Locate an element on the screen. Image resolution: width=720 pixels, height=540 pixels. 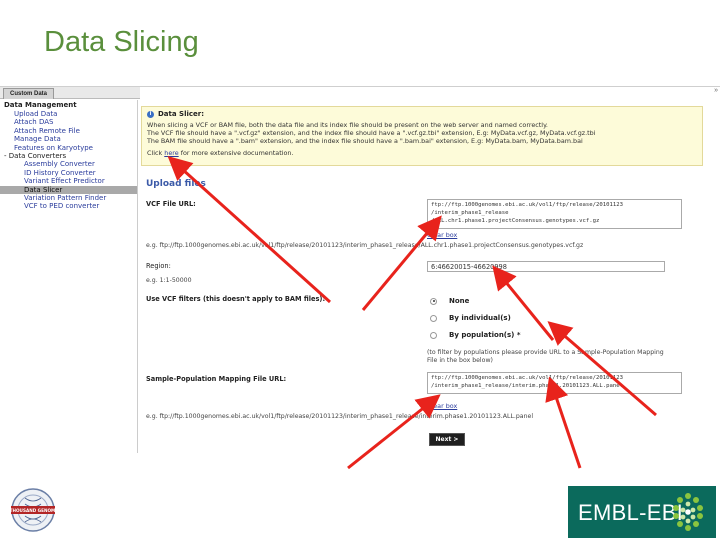
upload-files-heading: Upload files is located at coordinates (176, 184).